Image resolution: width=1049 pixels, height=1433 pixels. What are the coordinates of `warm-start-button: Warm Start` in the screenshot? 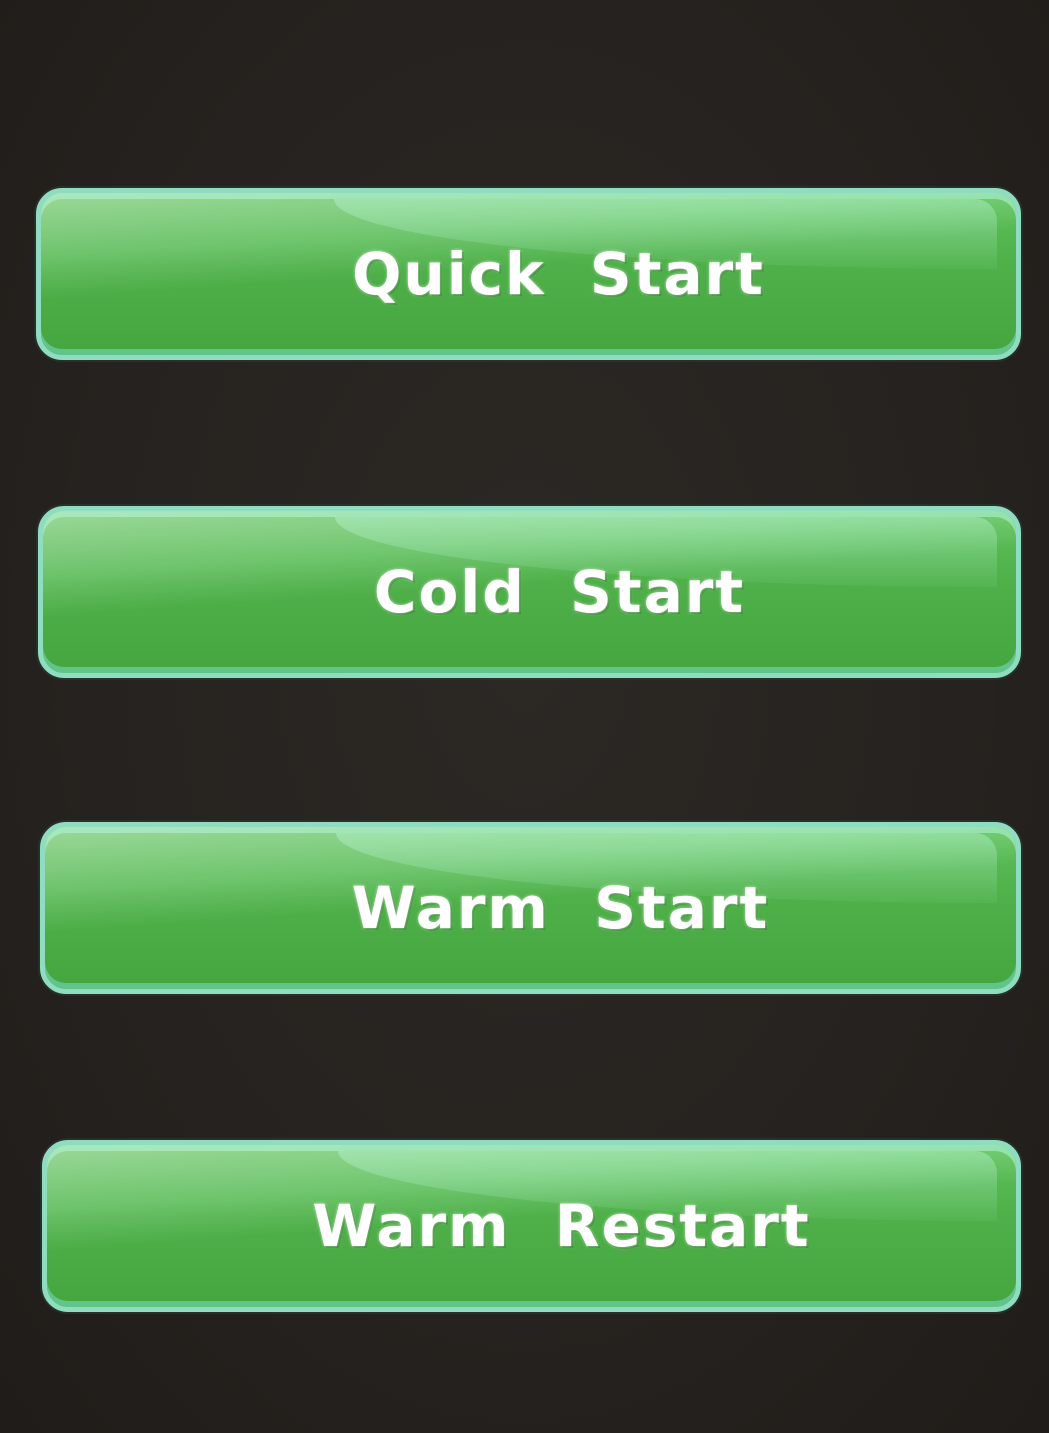 It's located at (530, 908).